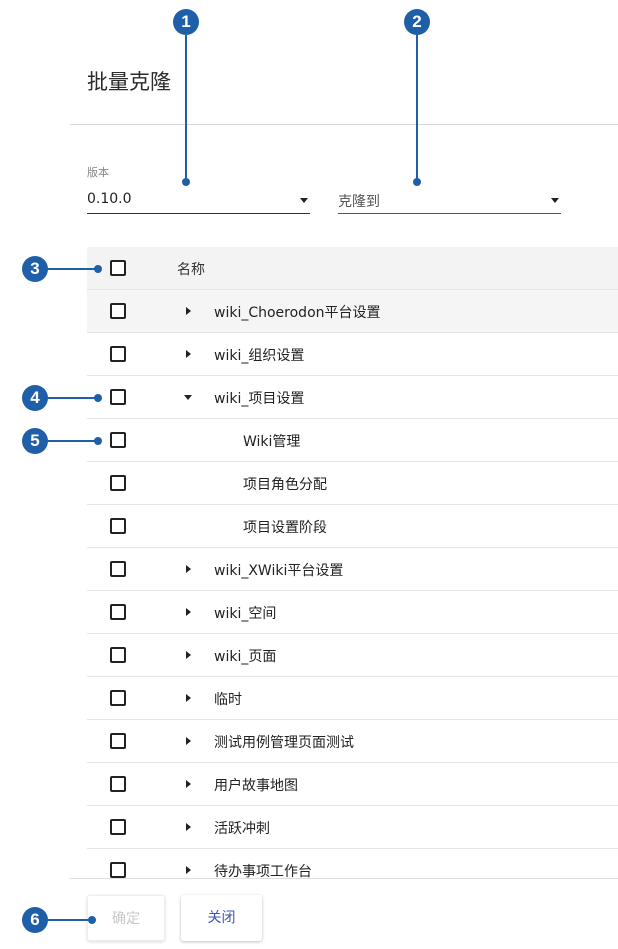 The width and height of the screenshot is (618, 949). I want to click on row-label: wiki_空间, so click(245, 614).